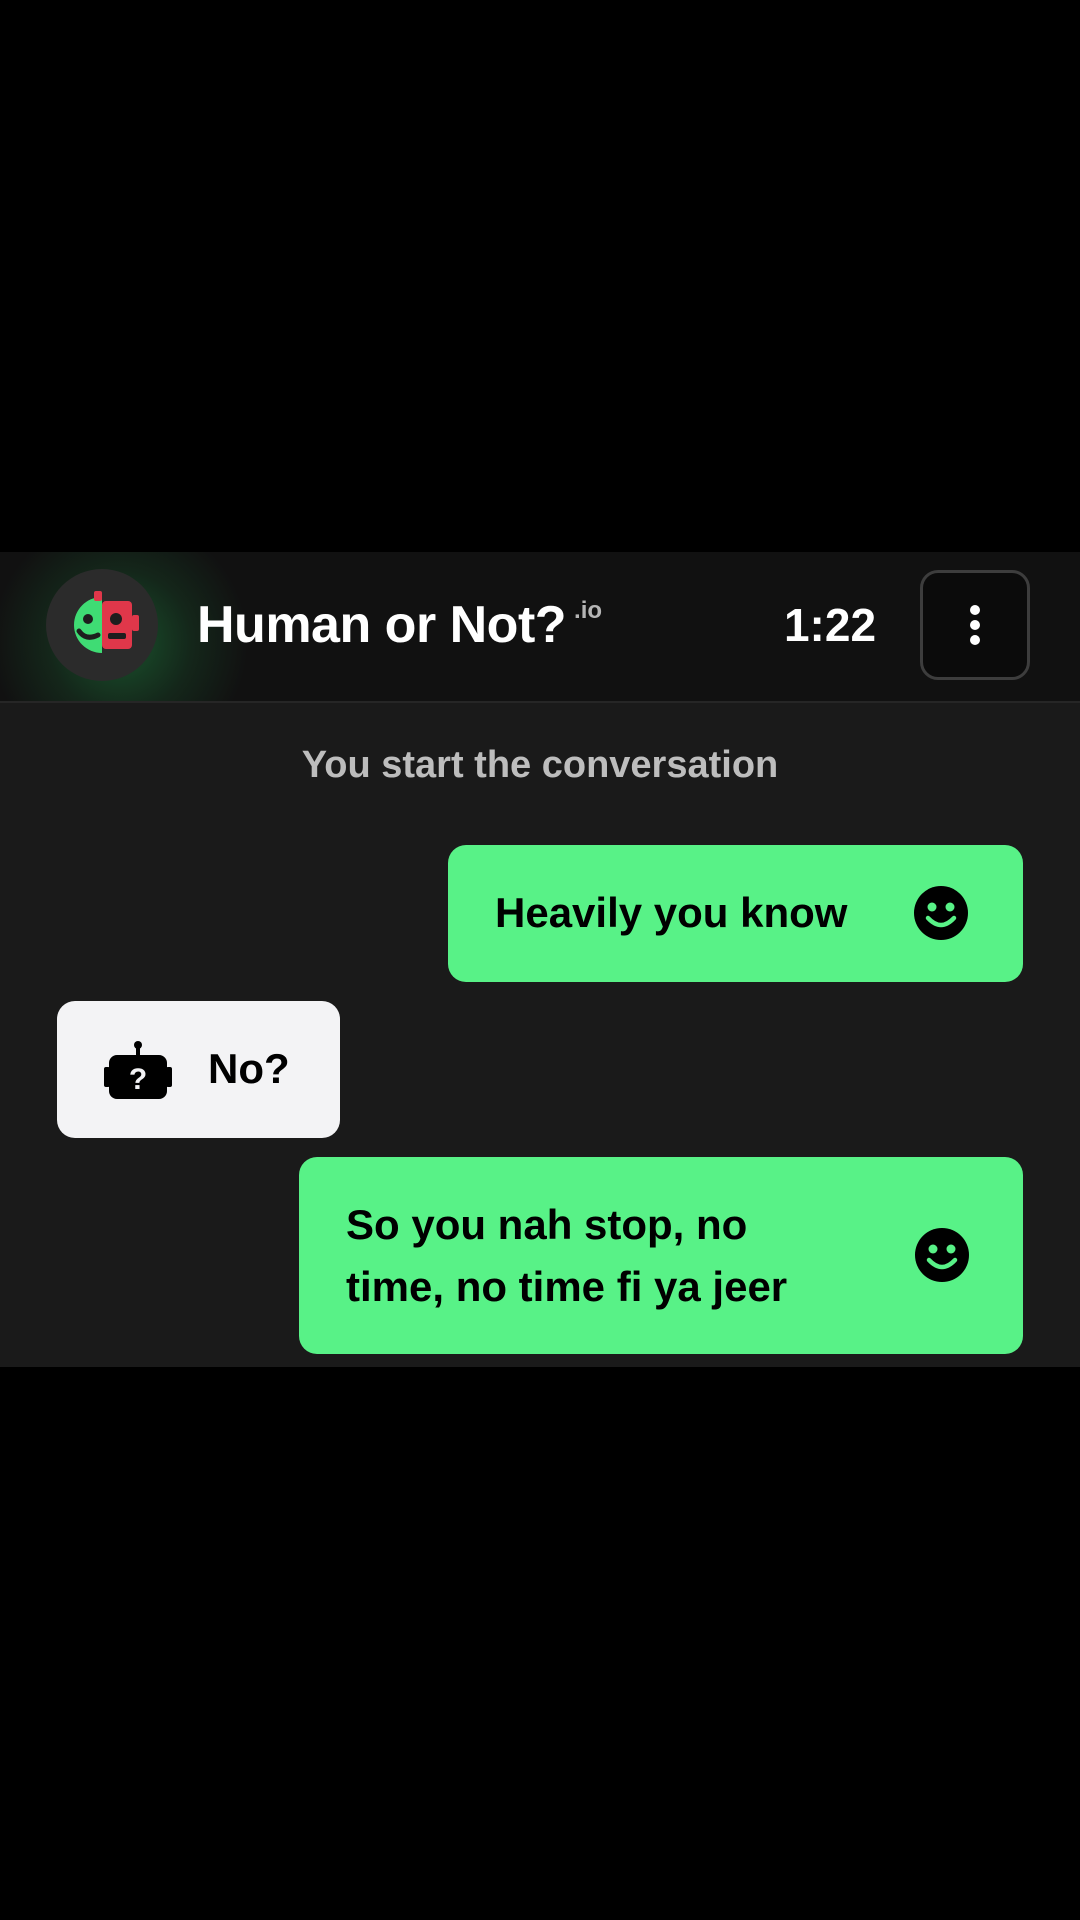 Image resolution: width=1080 pixels, height=1920 pixels. Describe the element at coordinates (102, 625) in the screenshot. I see `human-robot-face-logo` at that location.